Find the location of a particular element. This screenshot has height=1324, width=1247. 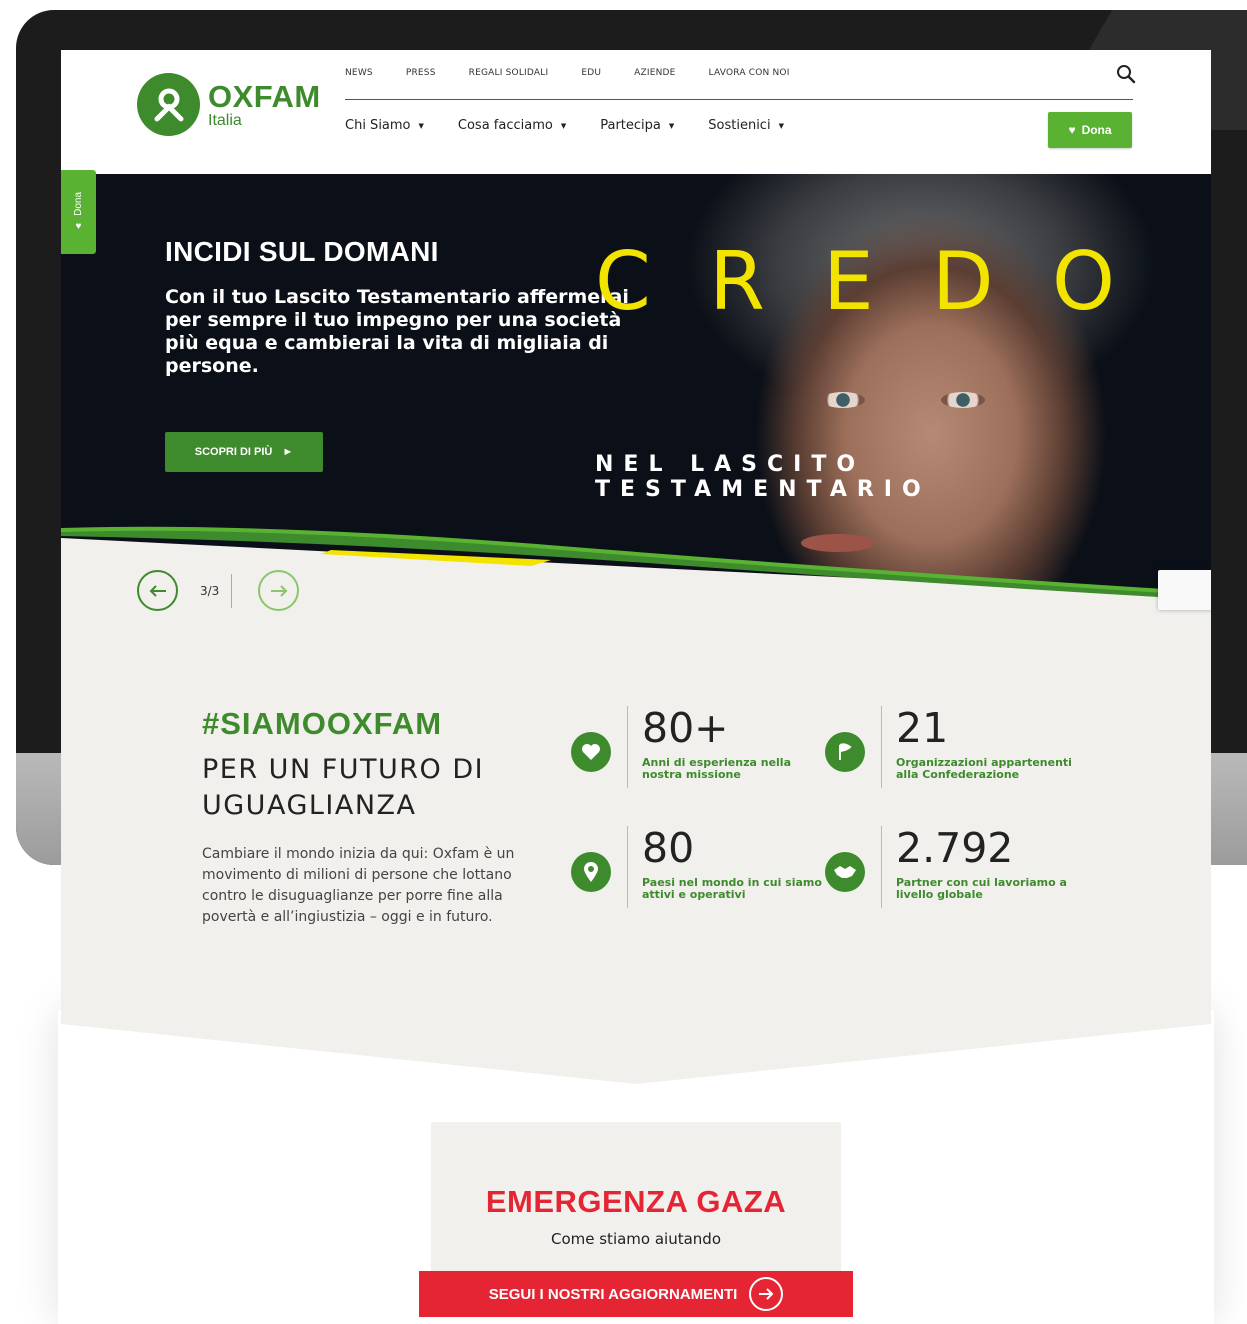

oxfam-logo: OXFAM Italia is located at coordinates (229, 104).